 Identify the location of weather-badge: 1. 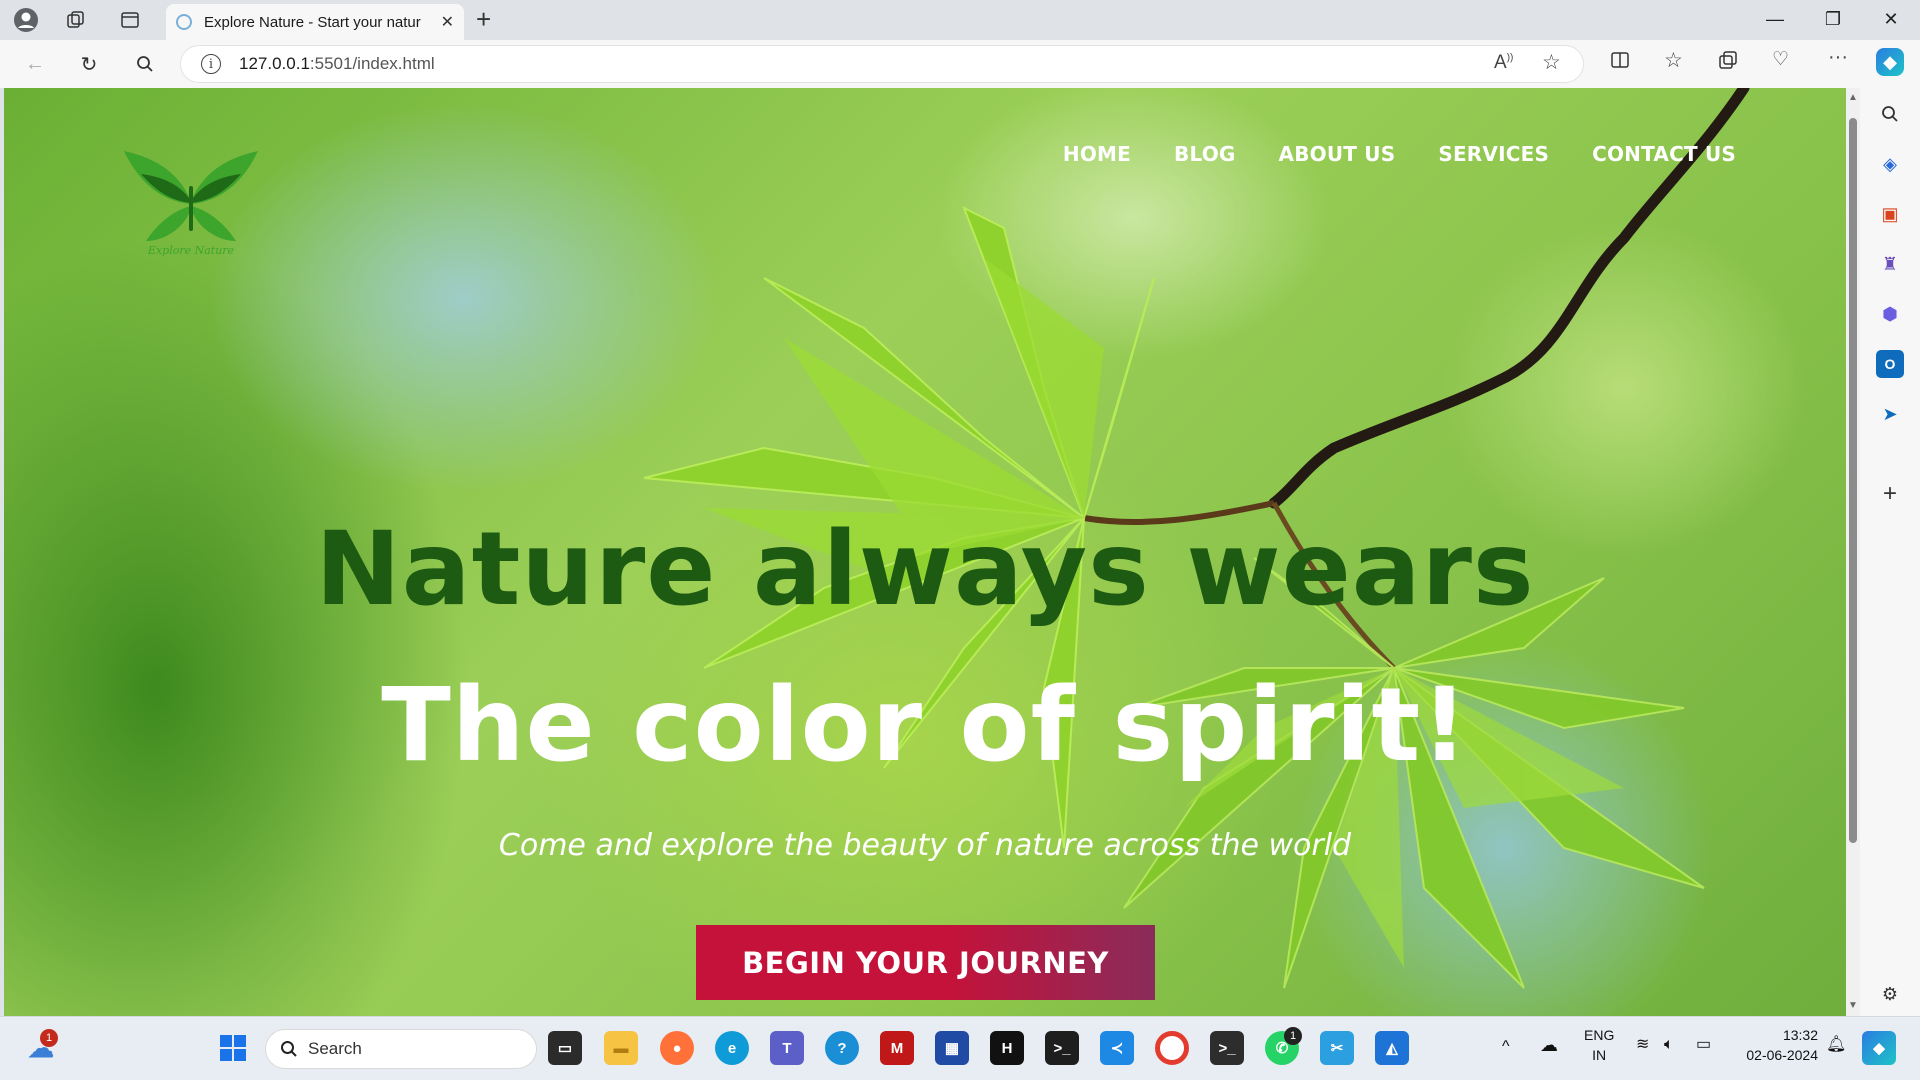
(49, 1038).